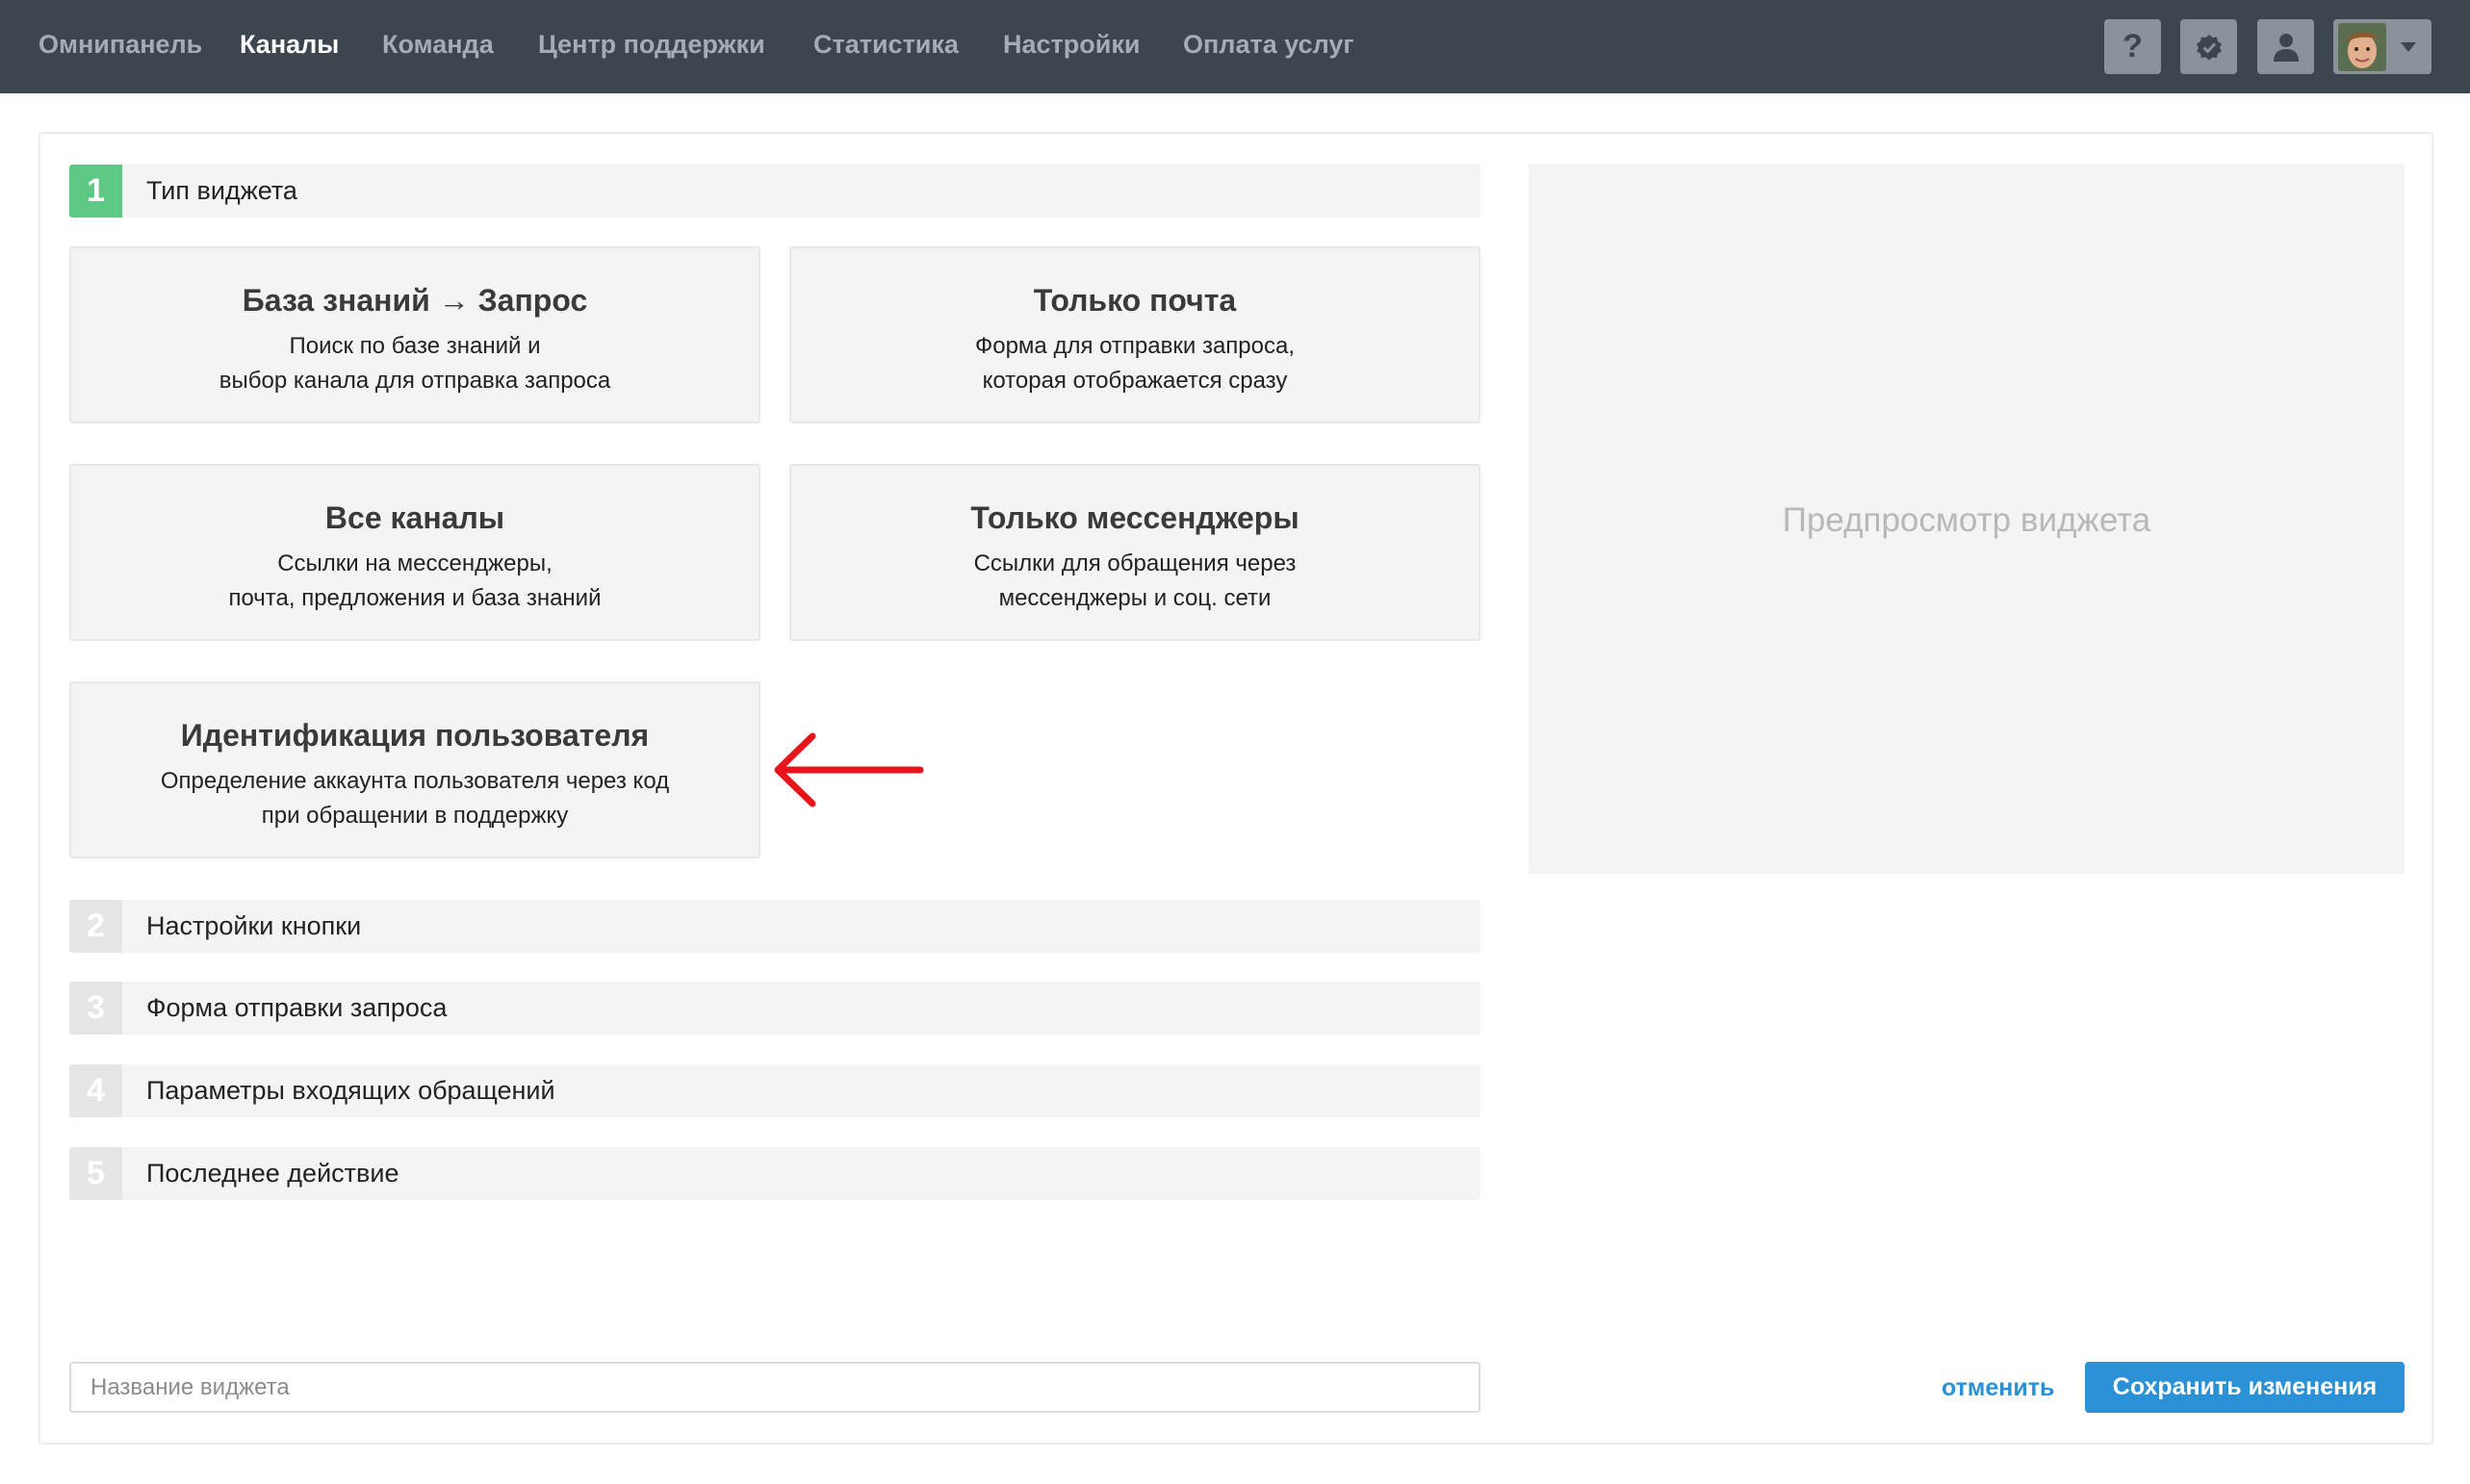  What do you see at coordinates (774, 1008) in the screenshot?
I see `step-request-form: 3 Форма отправки запроса` at bounding box center [774, 1008].